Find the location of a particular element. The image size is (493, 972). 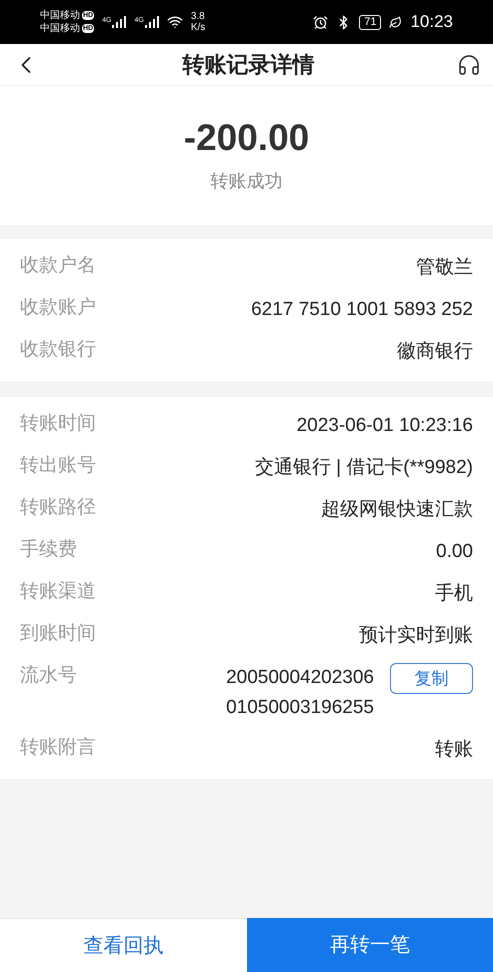

headset-icon is located at coordinates (469, 64).